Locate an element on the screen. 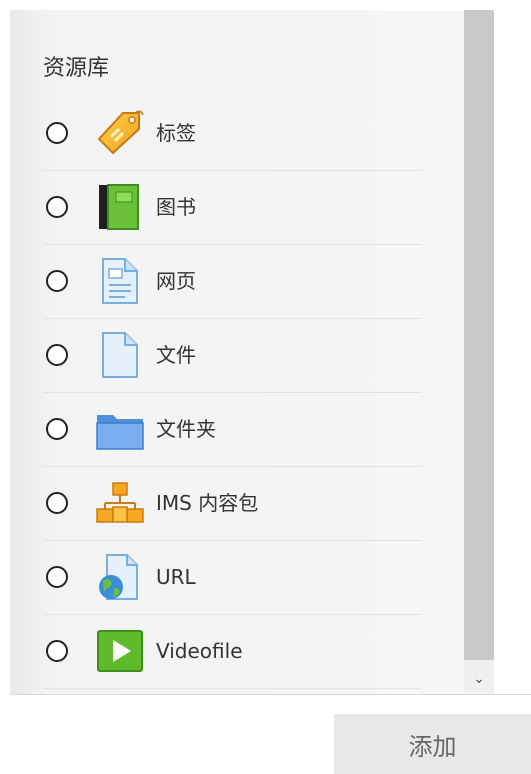 Image resolution: width=531 pixels, height=774 pixels. resource-label: 网页 is located at coordinates (176, 281).